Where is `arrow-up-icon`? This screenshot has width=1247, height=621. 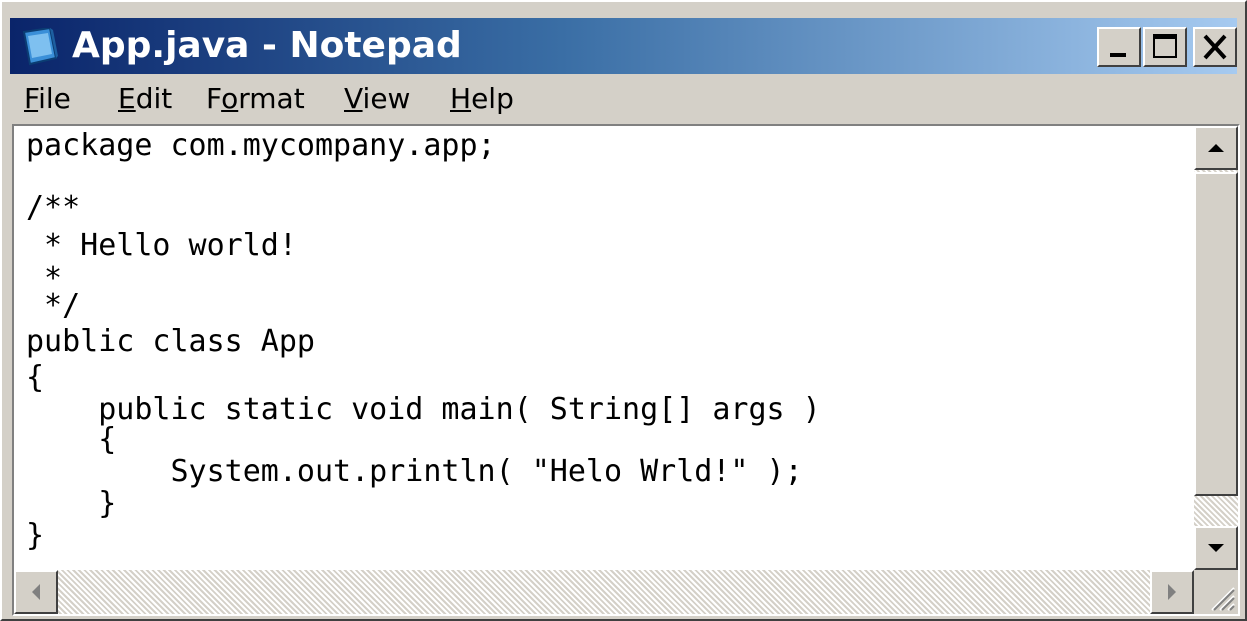 arrow-up-icon is located at coordinates (1216, 148).